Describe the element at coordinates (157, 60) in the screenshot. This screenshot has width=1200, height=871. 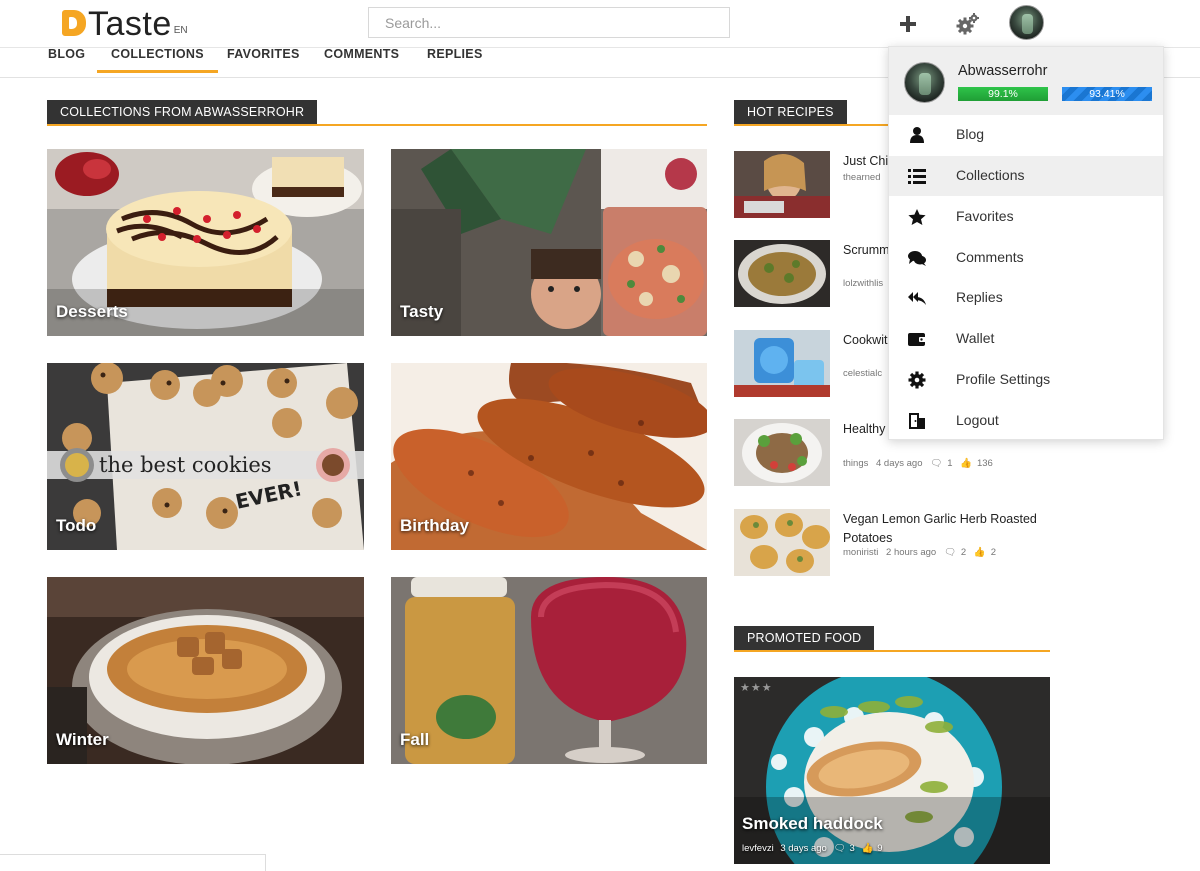
I see `tab-collections: COLLECTIONS` at that location.